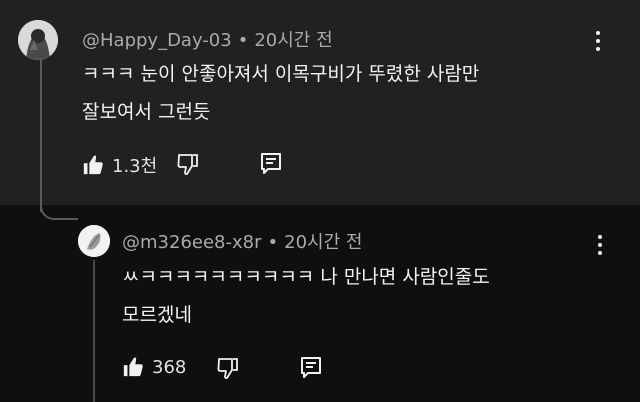 The height and width of the screenshot is (402, 640). I want to click on comment-meta: @m326ee8-x8r • 20시간 전, so click(242, 241).